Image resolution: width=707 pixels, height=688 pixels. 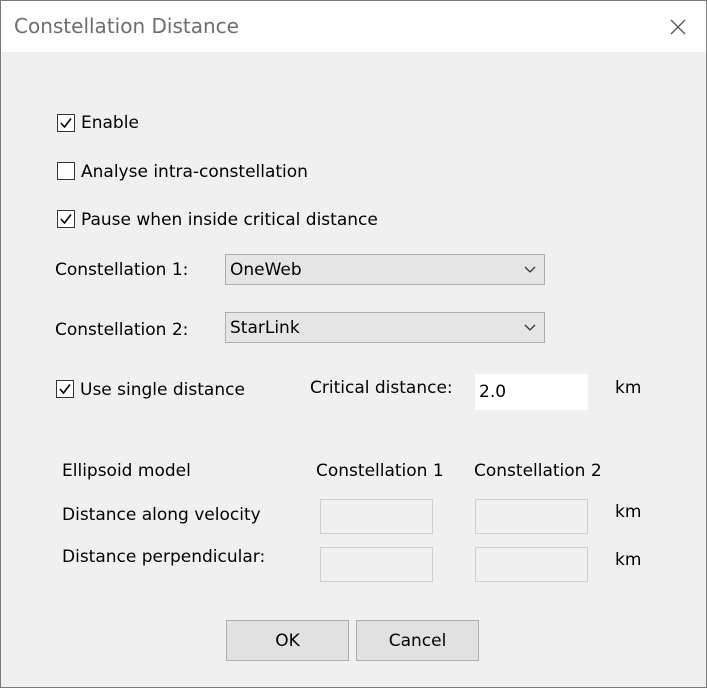 What do you see at coordinates (194, 172) in the screenshot?
I see `analyse-intra-label: Analyse intra-constellation` at bounding box center [194, 172].